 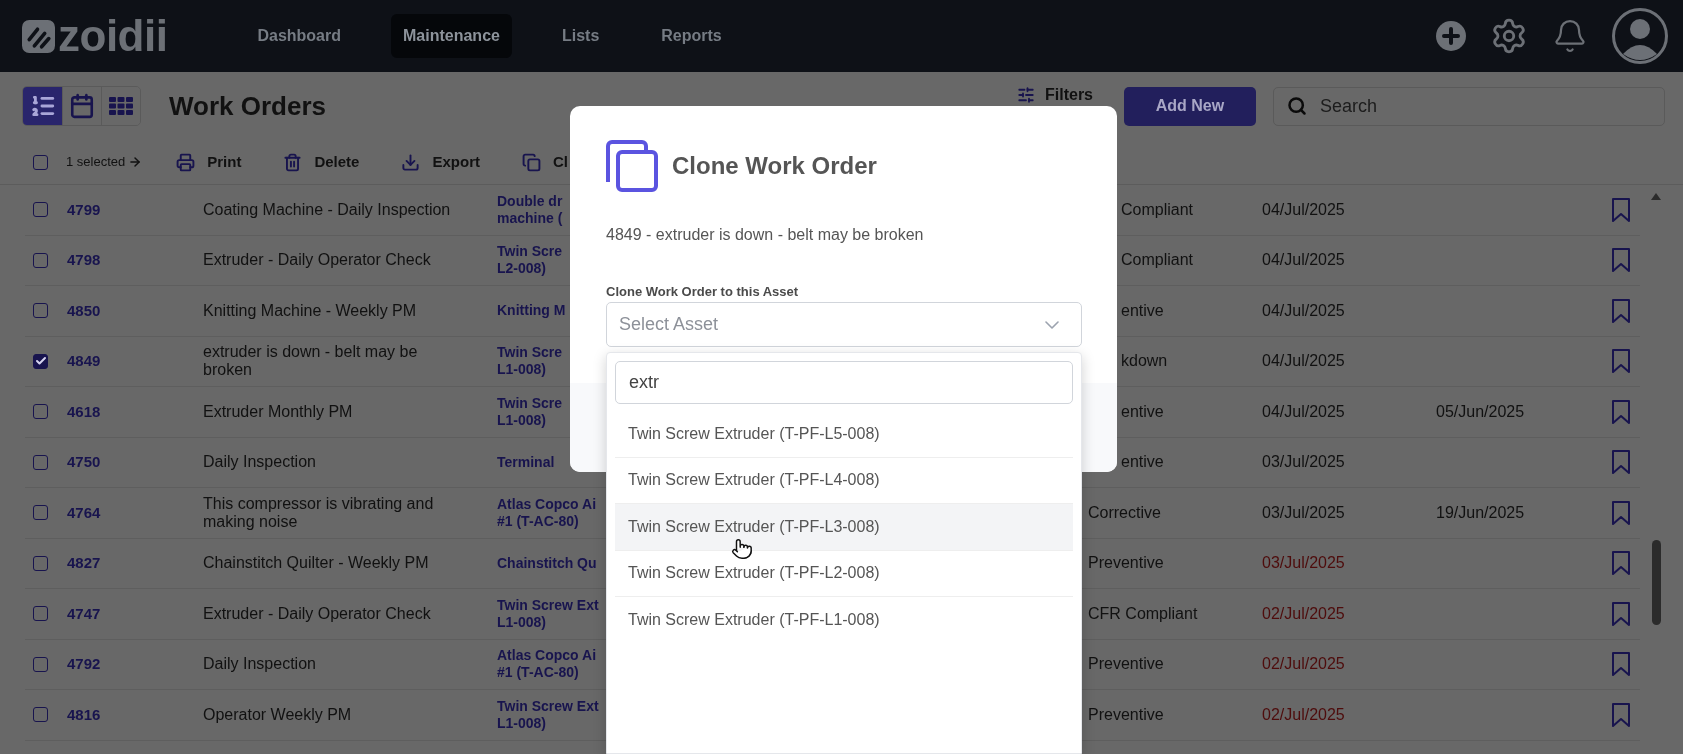 I want to click on work-order-number-link: 4750, so click(x=84, y=462).